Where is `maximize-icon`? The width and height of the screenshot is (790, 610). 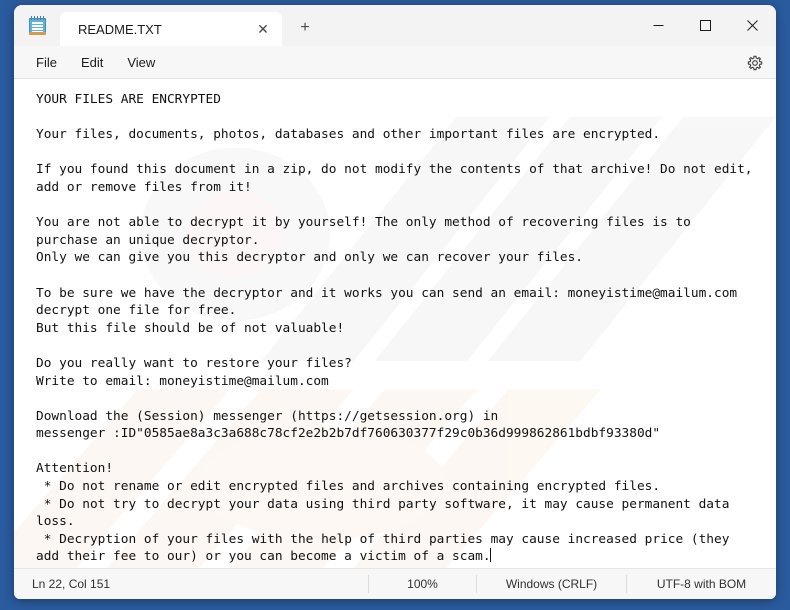
maximize-icon is located at coordinates (705, 25).